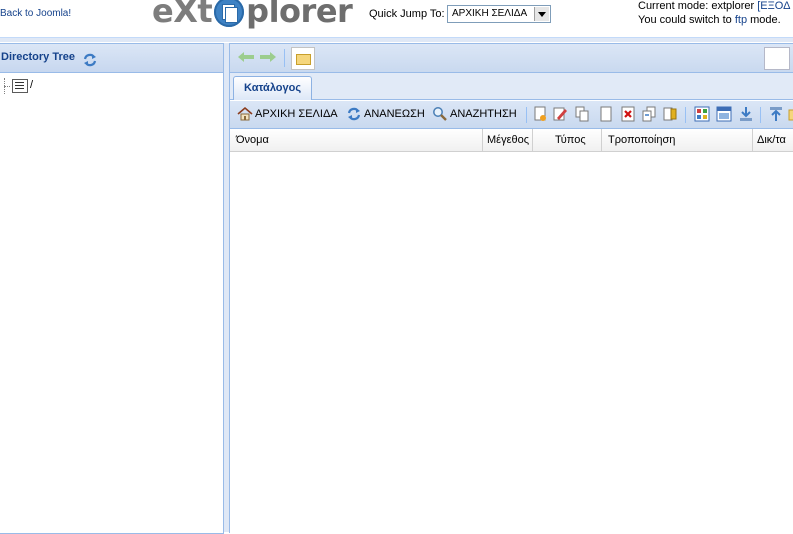 The width and height of the screenshot is (793, 534). What do you see at coordinates (540, 114) in the screenshot?
I see `new-file-icon` at bounding box center [540, 114].